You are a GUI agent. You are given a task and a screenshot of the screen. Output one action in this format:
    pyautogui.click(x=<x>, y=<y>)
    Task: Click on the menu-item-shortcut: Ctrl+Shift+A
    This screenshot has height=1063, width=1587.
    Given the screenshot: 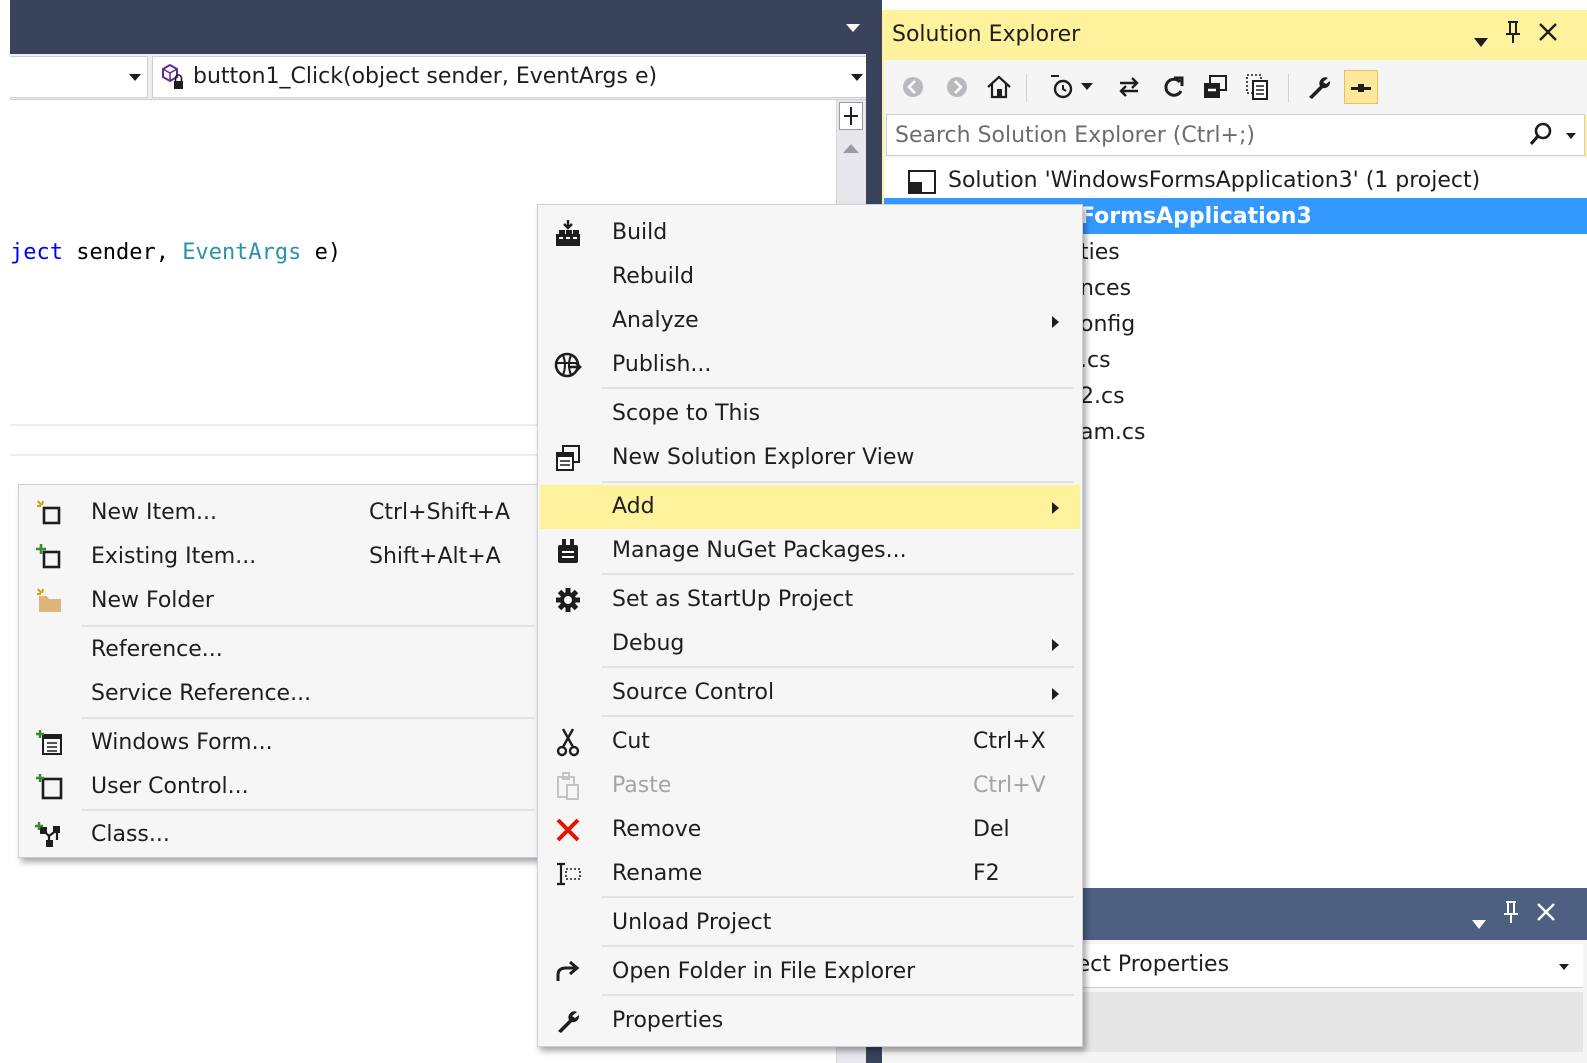 What is the action you would take?
    pyautogui.click(x=440, y=512)
    